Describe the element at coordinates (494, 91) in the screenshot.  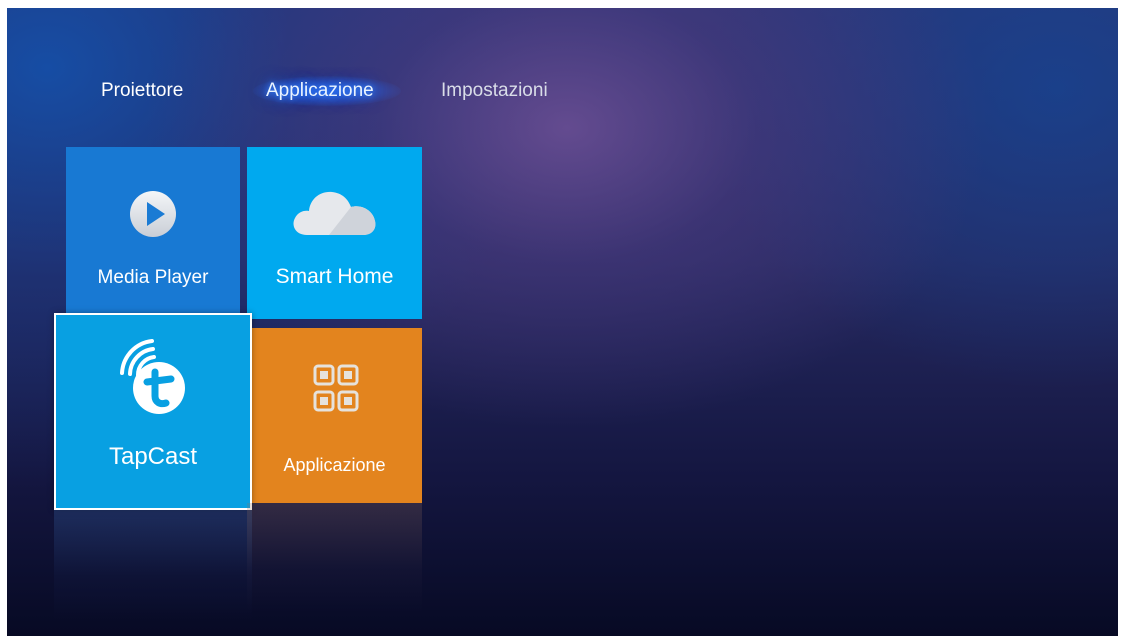
I see `tab-impostazioni: Impostazioni` at that location.